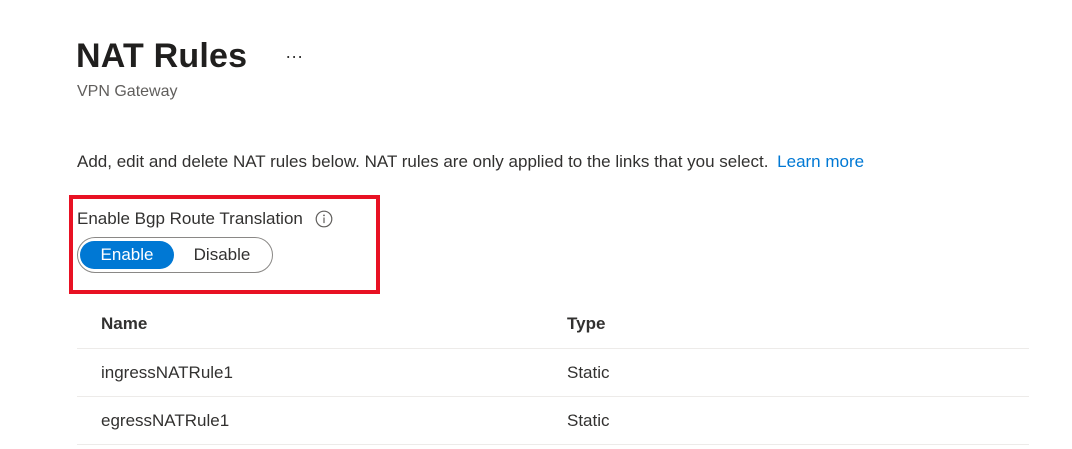  I want to click on bgp-translation-label: Enable Bgp Route Translation, so click(190, 218).